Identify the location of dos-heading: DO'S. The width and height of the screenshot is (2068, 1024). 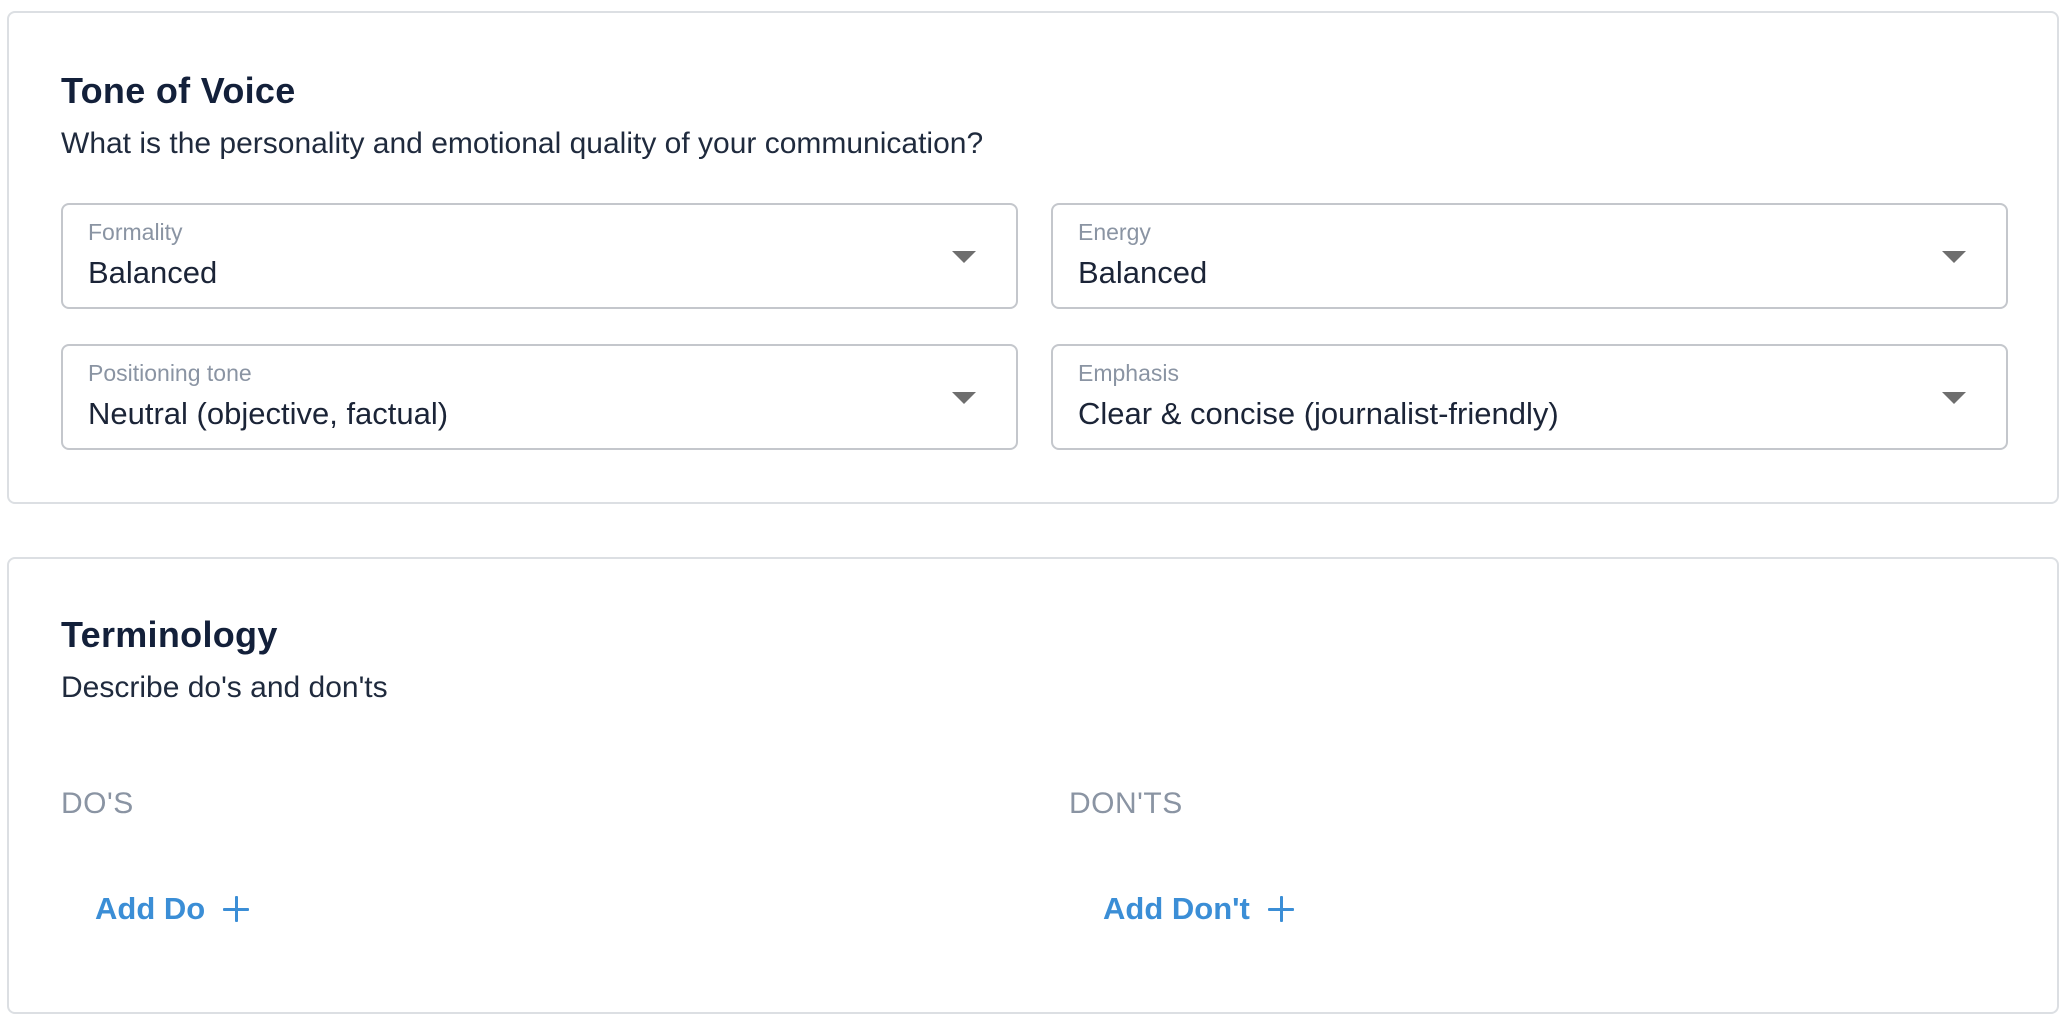
(97, 803).